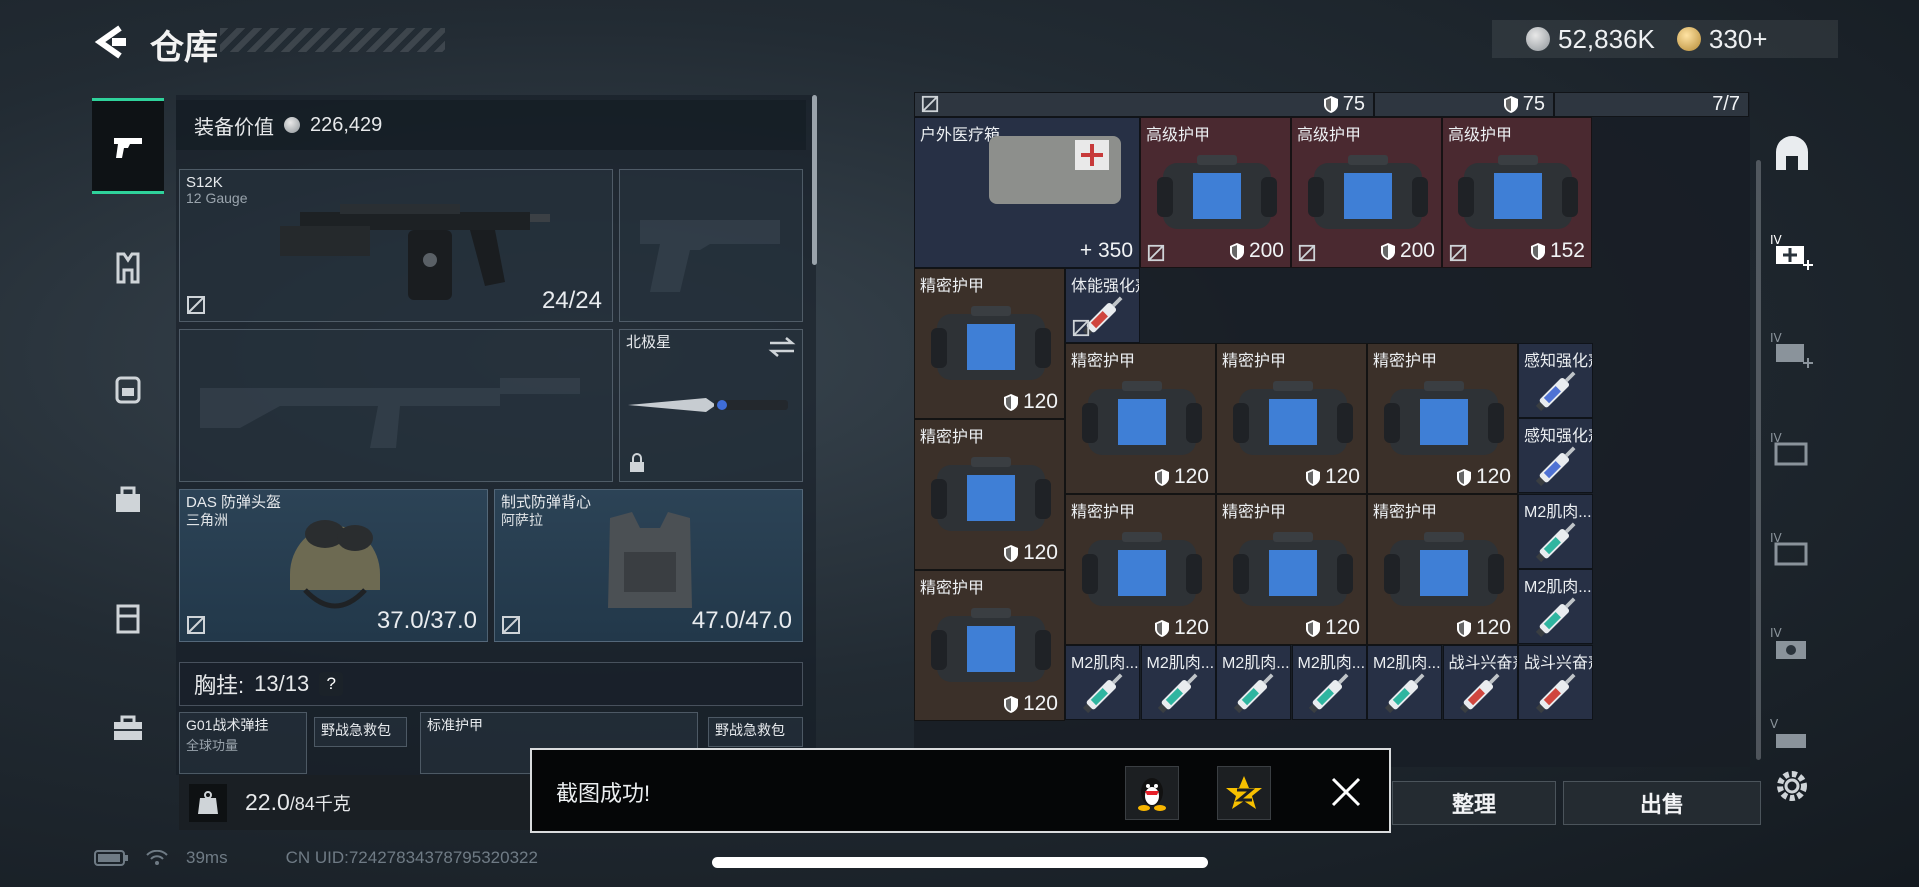  I want to click on rig-item-name: G01战术弹挂, so click(227, 725).